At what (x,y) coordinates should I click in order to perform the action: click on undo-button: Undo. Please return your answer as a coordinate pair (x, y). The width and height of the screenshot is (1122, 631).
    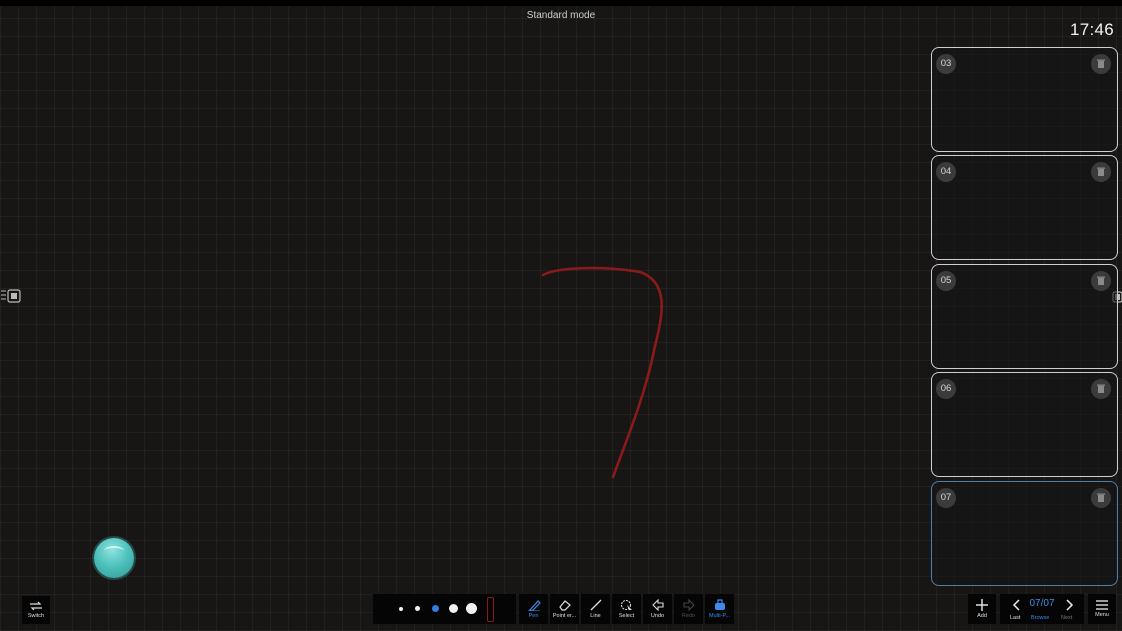
    Looking at the image, I should click on (657, 609).